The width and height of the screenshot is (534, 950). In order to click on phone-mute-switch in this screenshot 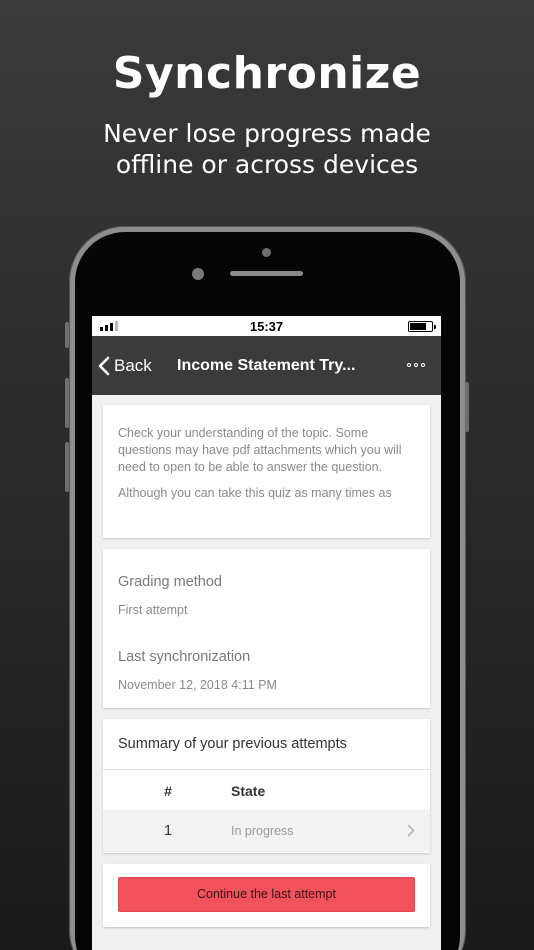, I will do `click(67, 335)`.